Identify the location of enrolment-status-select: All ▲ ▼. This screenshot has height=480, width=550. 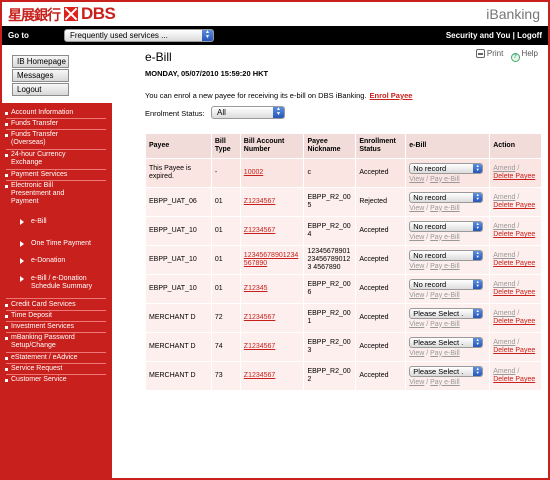
(248, 112).